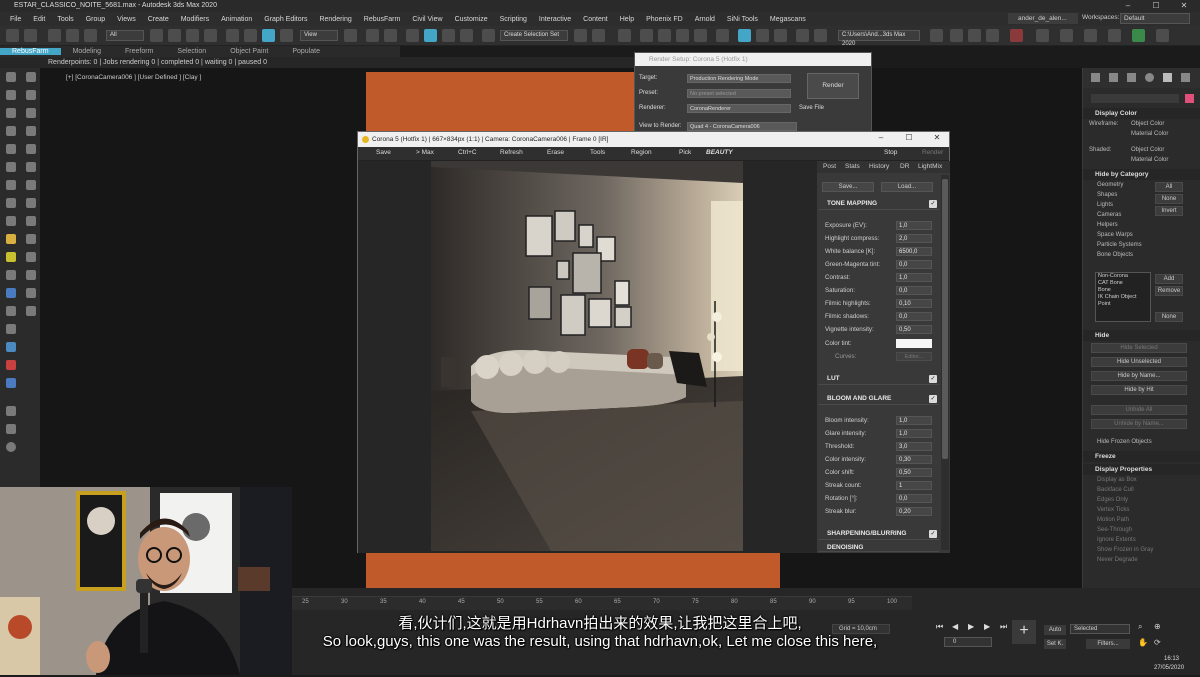  I want to click on color-shift-spinner: 0,50, so click(914, 472).